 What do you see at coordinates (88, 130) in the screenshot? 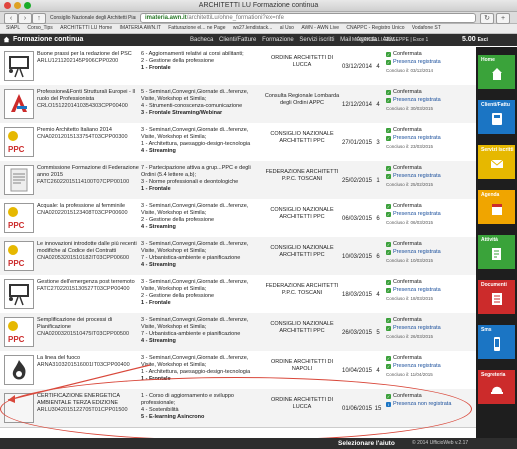
I see `course-title: Premio Architetto Italiano 2014` at bounding box center [88, 130].